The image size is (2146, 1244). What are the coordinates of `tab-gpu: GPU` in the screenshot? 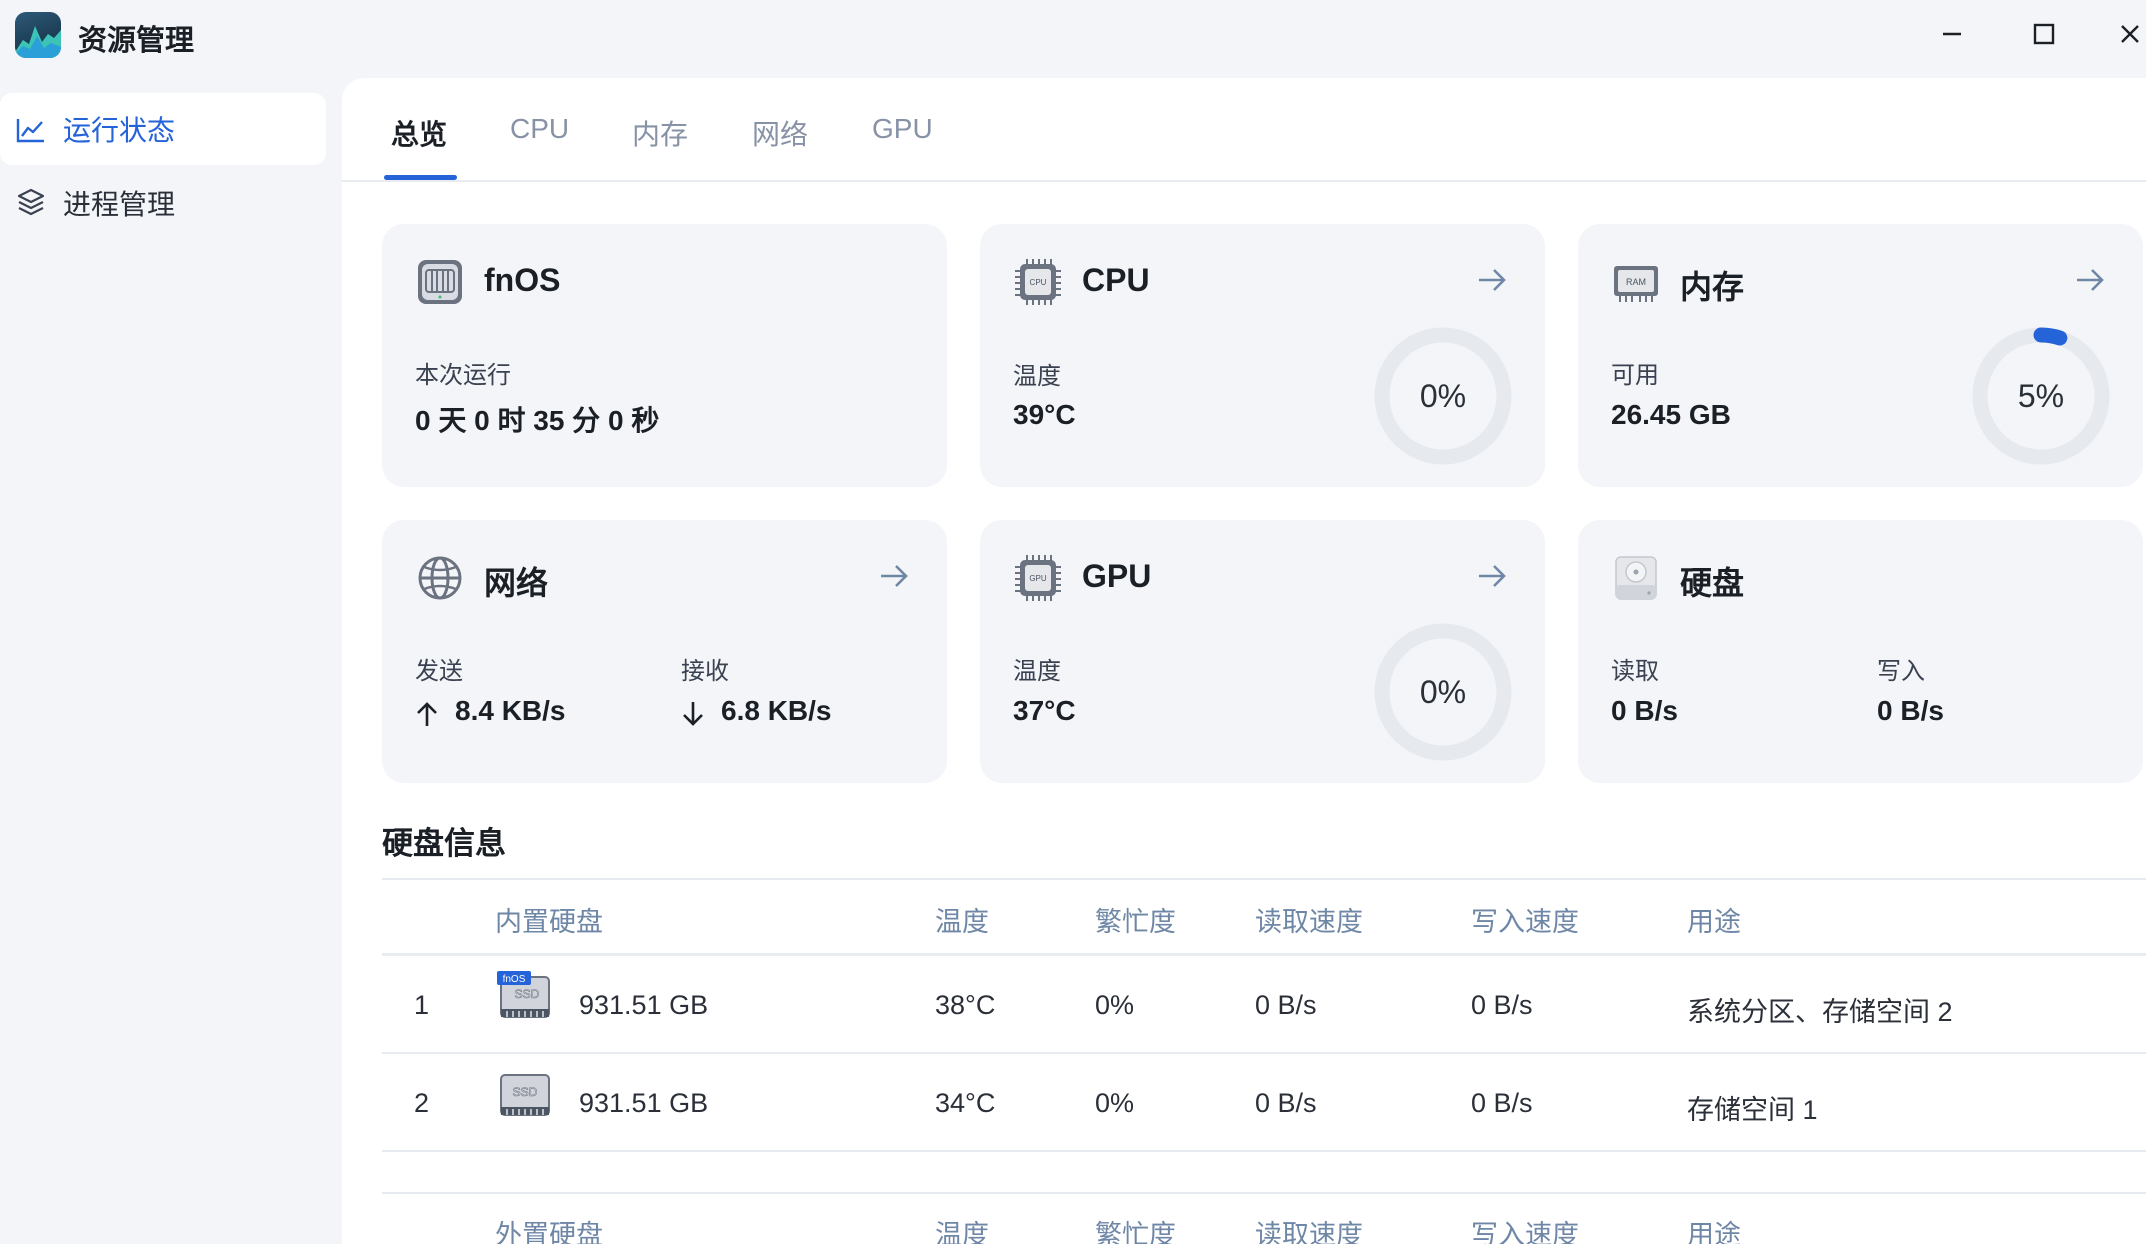 It's located at (902, 129).